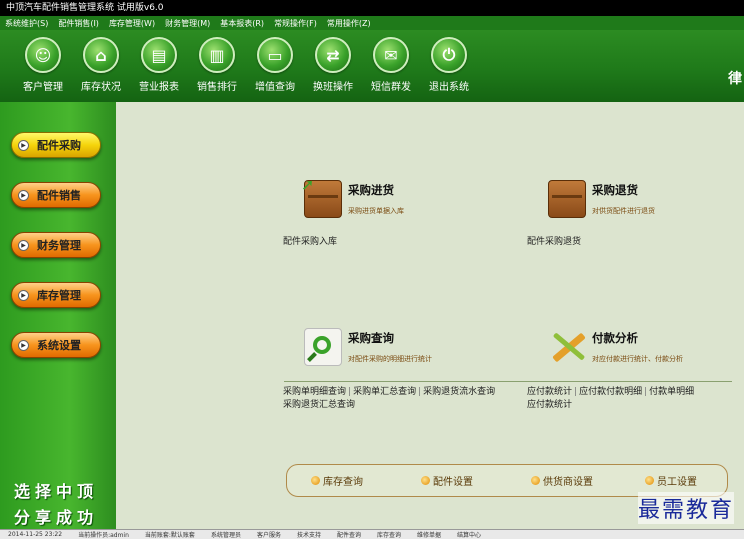  Describe the element at coordinates (644, 350) in the screenshot. I see `card-payment-analysis: 付款分析 对应付款进行统计、付款分析` at that location.